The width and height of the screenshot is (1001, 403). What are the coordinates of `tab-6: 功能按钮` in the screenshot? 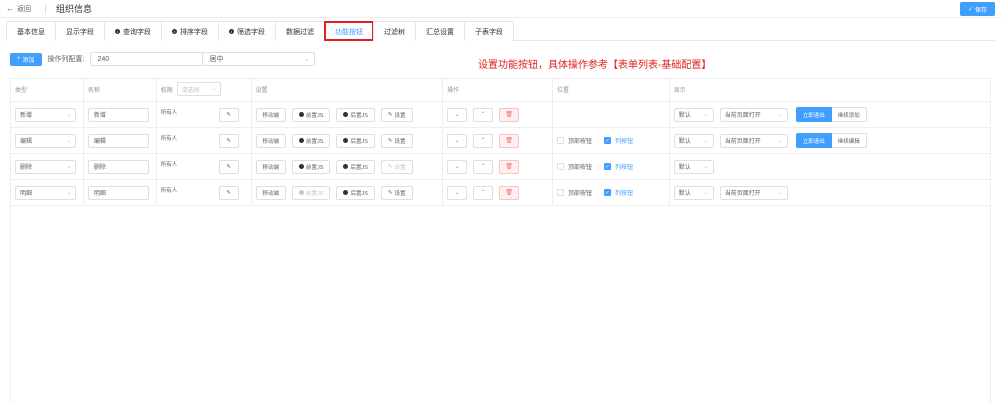 It's located at (349, 31).